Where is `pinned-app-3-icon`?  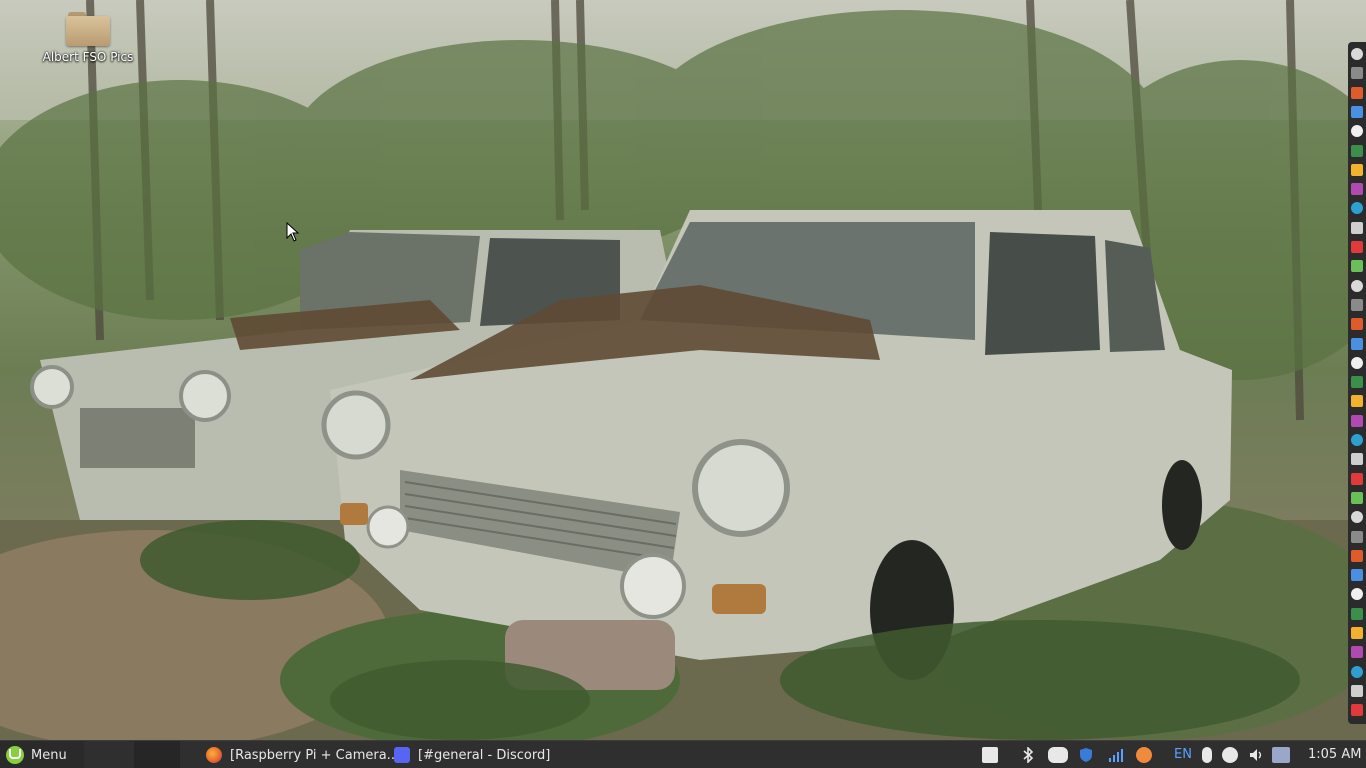
pinned-app-3-icon is located at coordinates (1357, 92).